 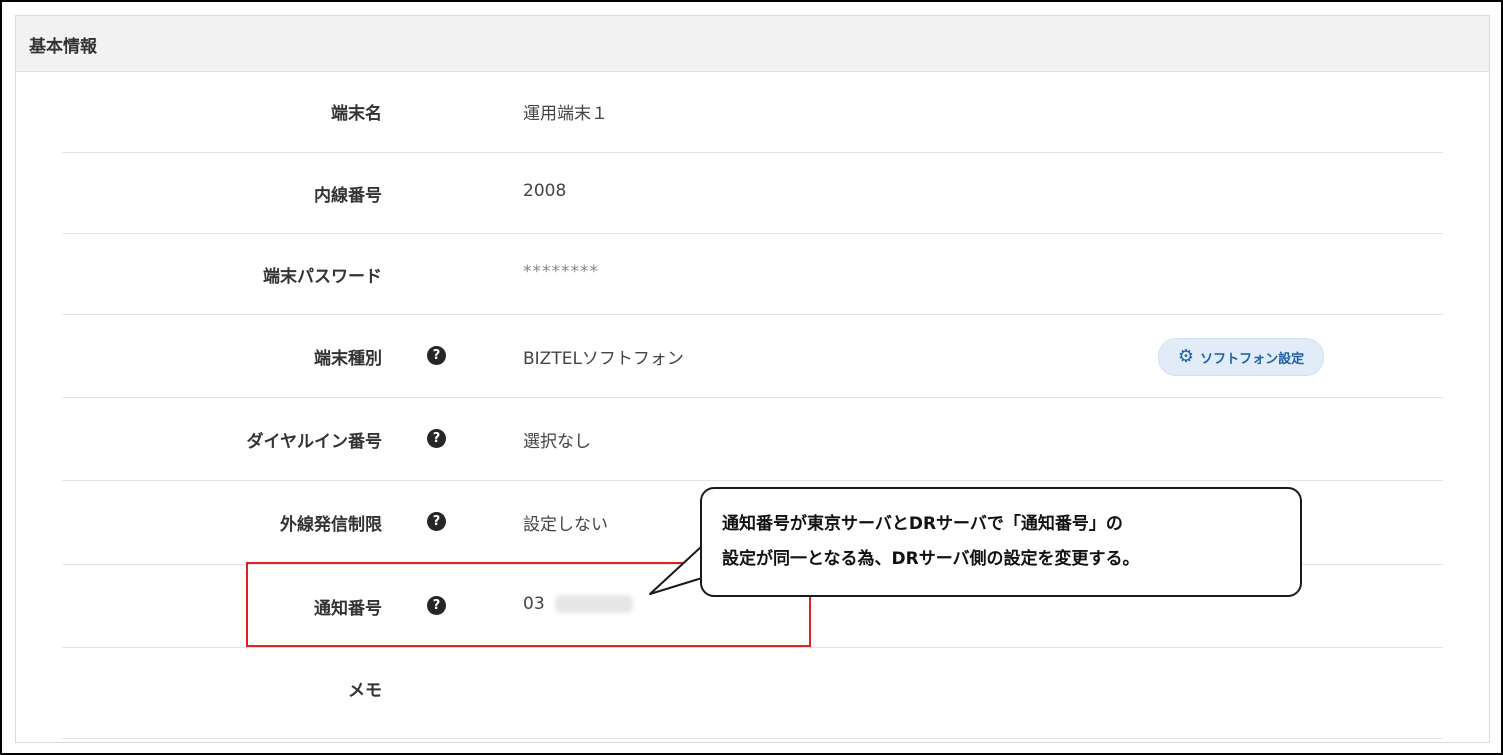 What do you see at coordinates (752, 274) in the screenshot?
I see `row-terminal-password: 端末パスワード ********` at bounding box center [752, 274].